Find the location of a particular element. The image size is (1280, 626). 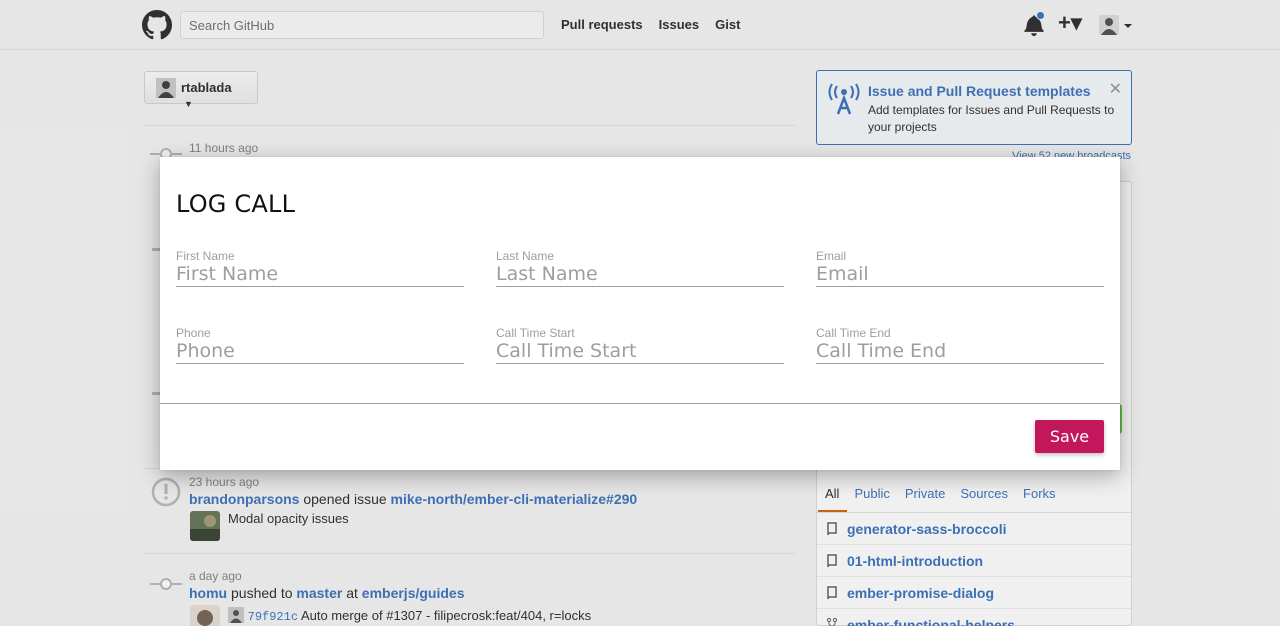

save-button: Save is located at coordinates (1069, 436).